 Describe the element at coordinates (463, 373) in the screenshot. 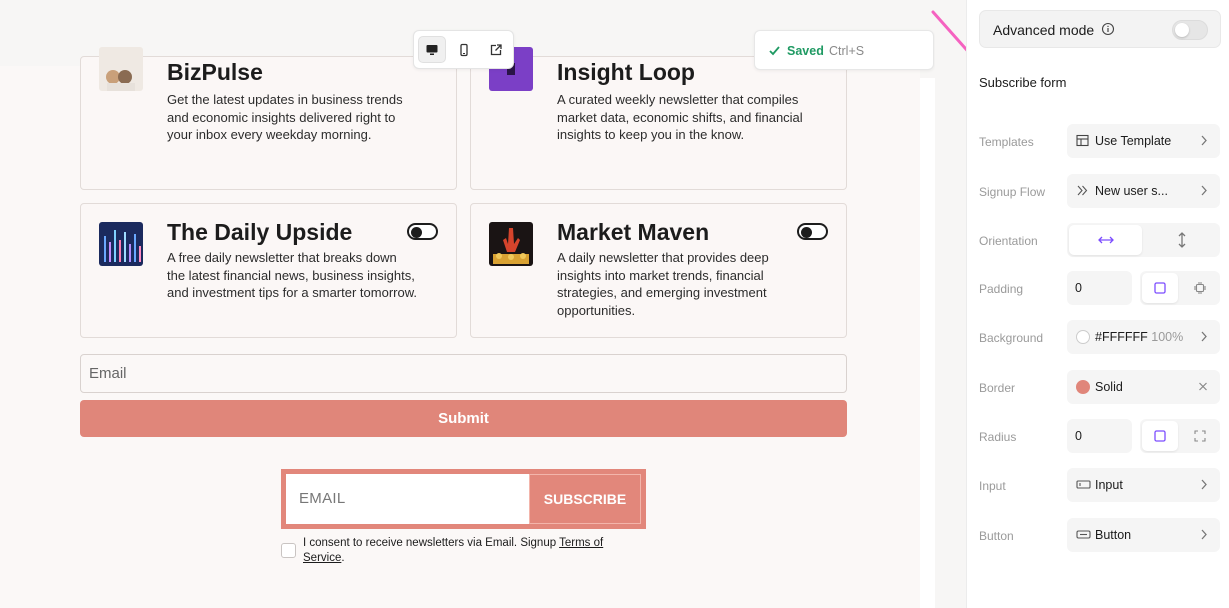

I see `email-input: Email` at that location.